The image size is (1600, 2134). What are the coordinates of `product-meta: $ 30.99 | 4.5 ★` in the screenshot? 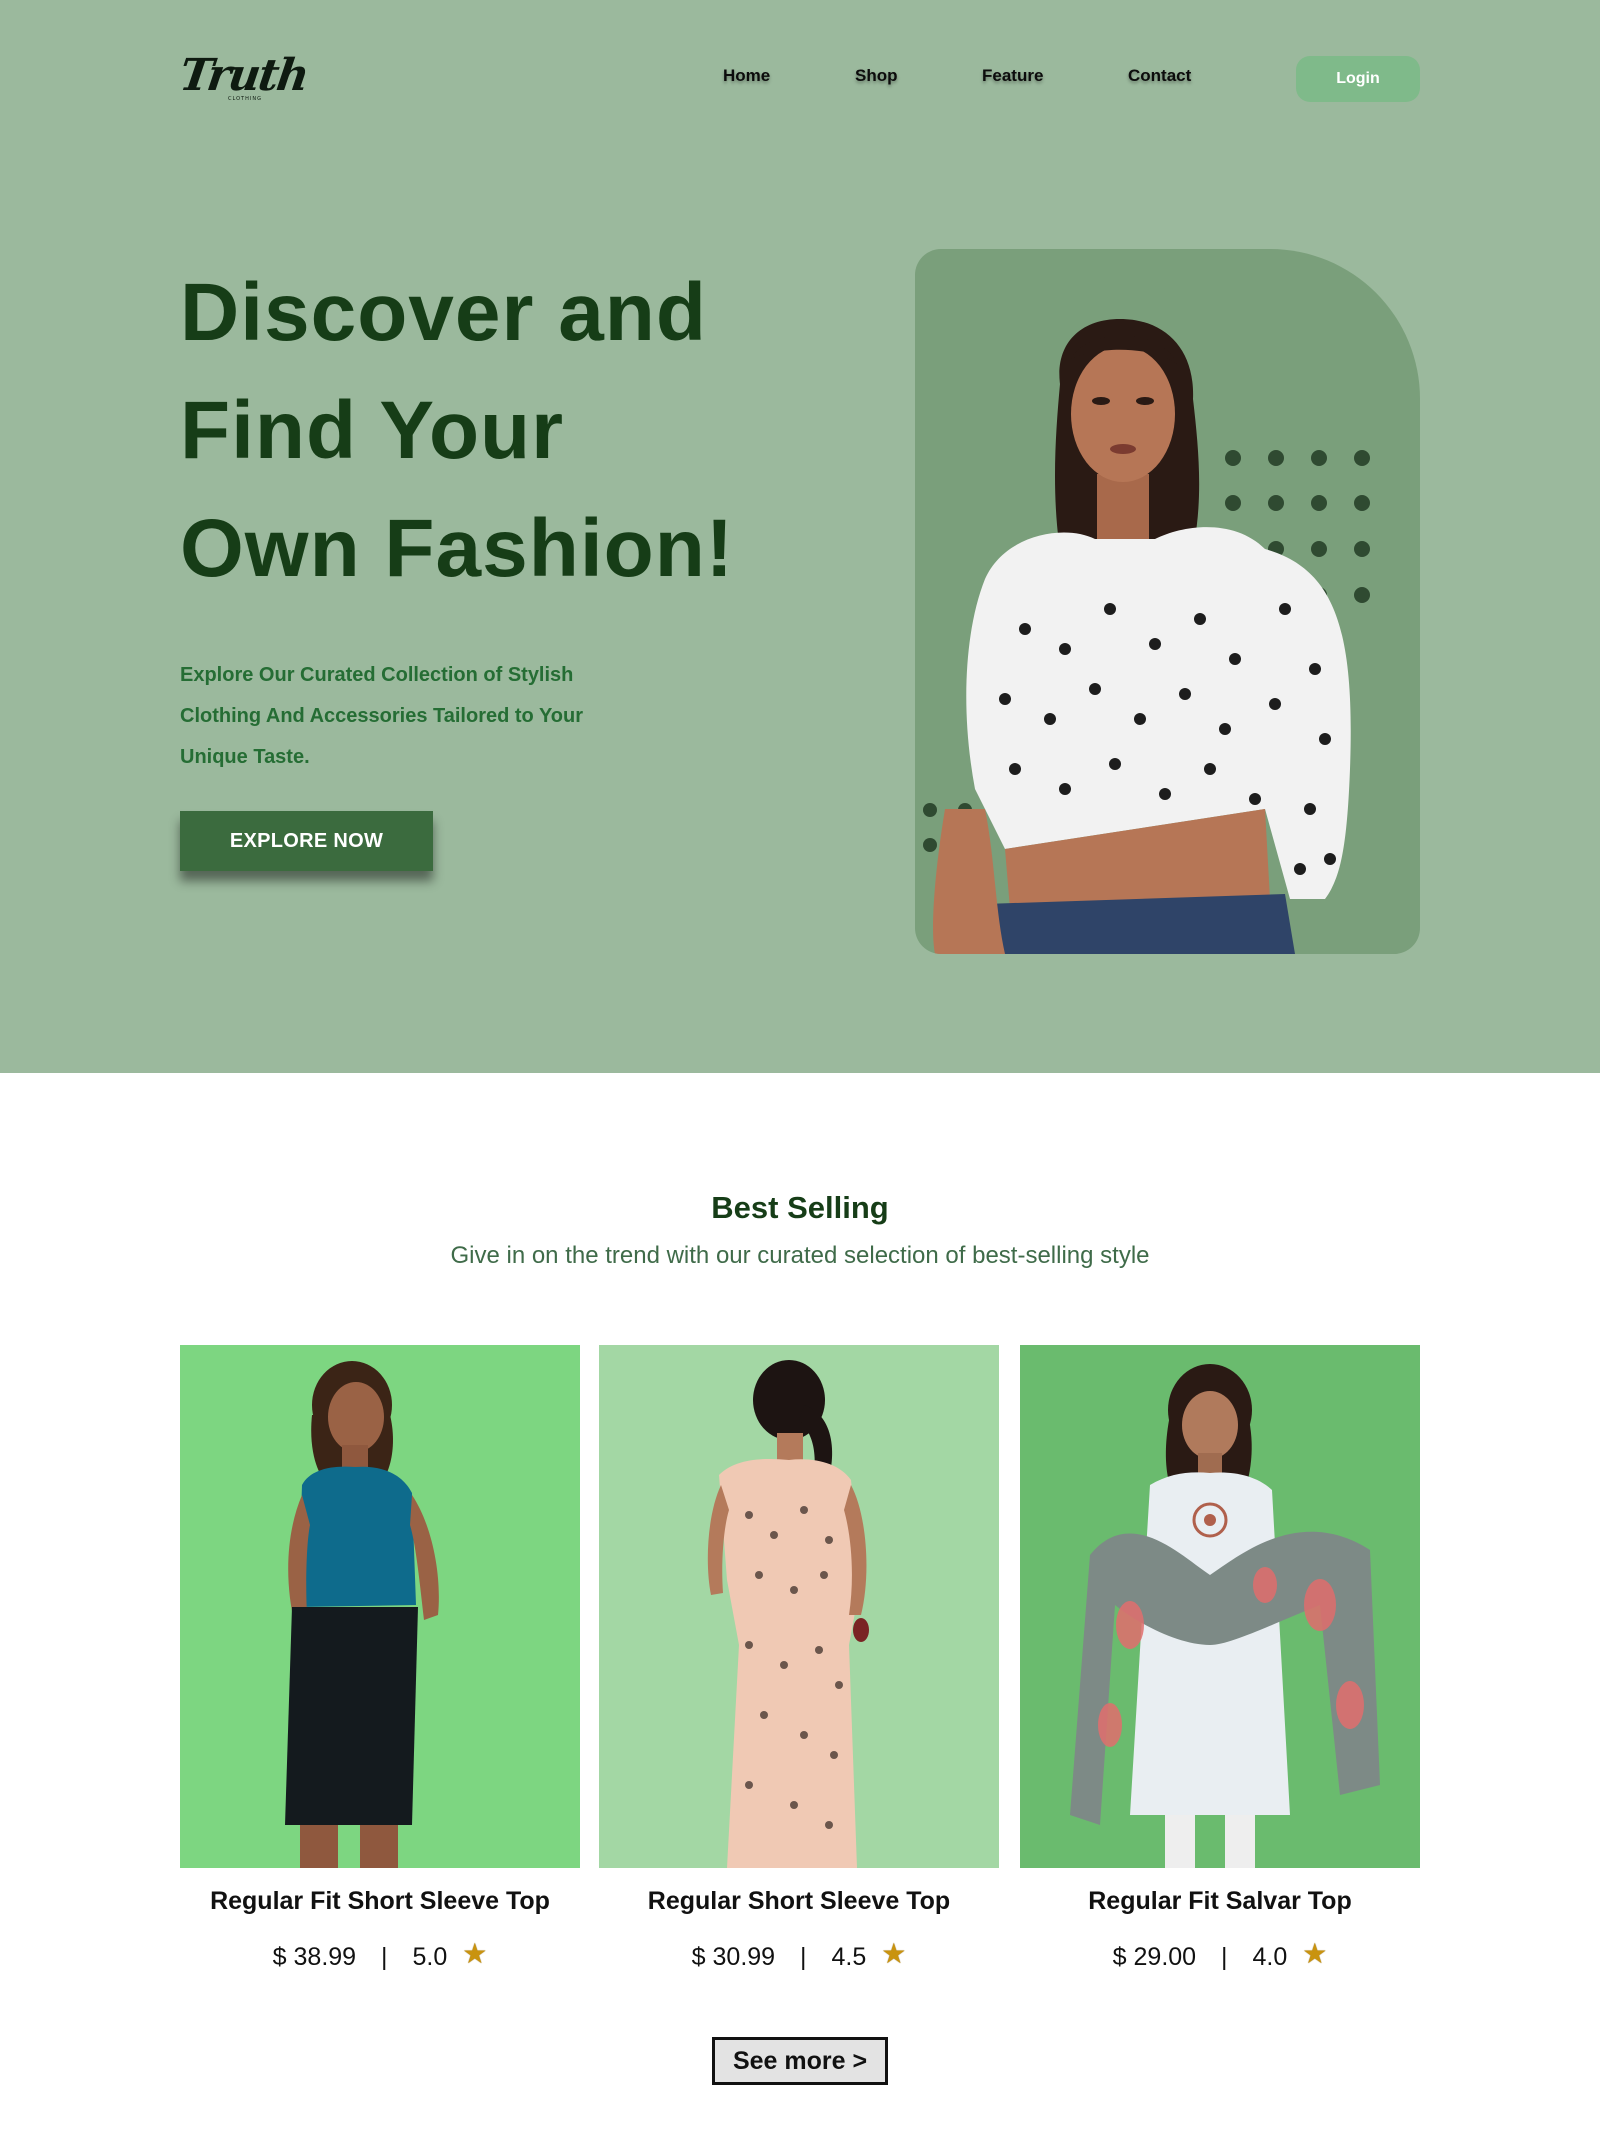 It's located at (799, 1954).